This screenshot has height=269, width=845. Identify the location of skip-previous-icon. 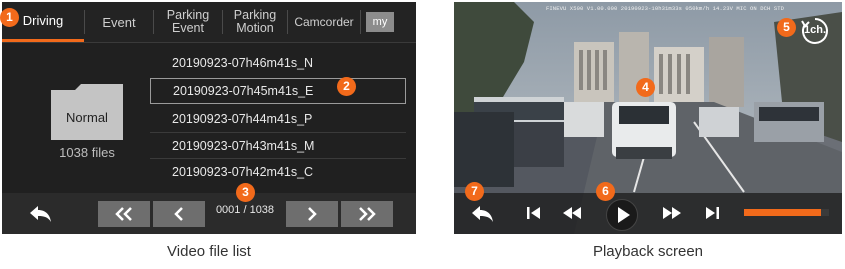
(533, 213).